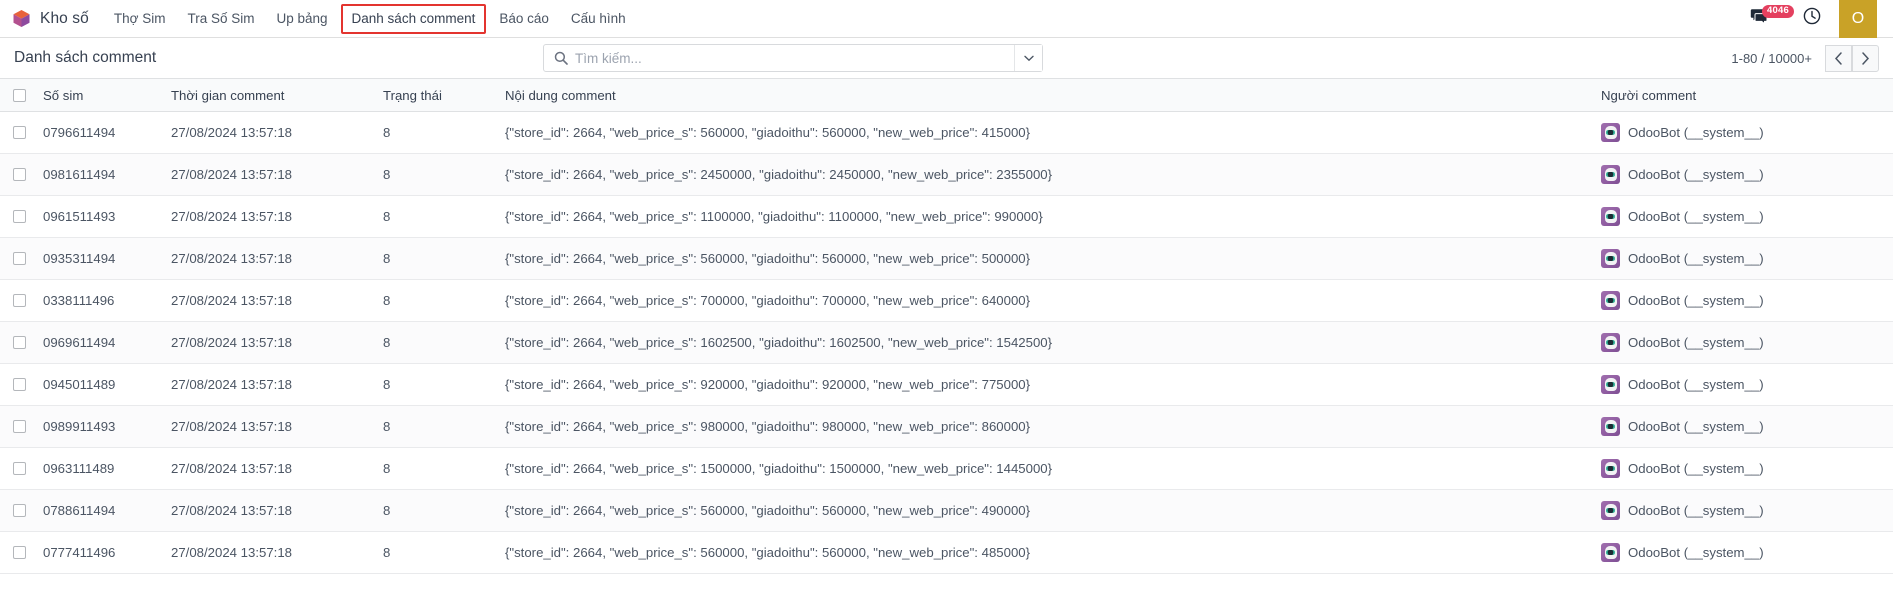  Describe the element at coordinates (1865, 58) in the screenshot. I see `pager-next-button` at that location.